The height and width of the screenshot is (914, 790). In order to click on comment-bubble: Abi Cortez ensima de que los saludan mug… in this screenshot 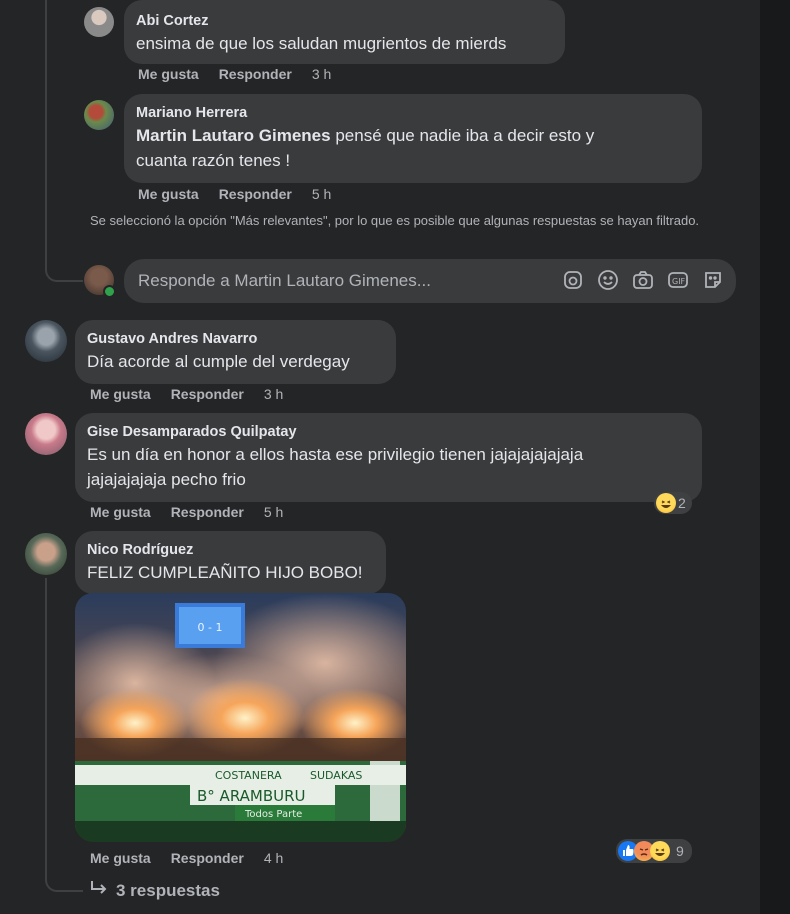, I will do `click(344, 32)`.